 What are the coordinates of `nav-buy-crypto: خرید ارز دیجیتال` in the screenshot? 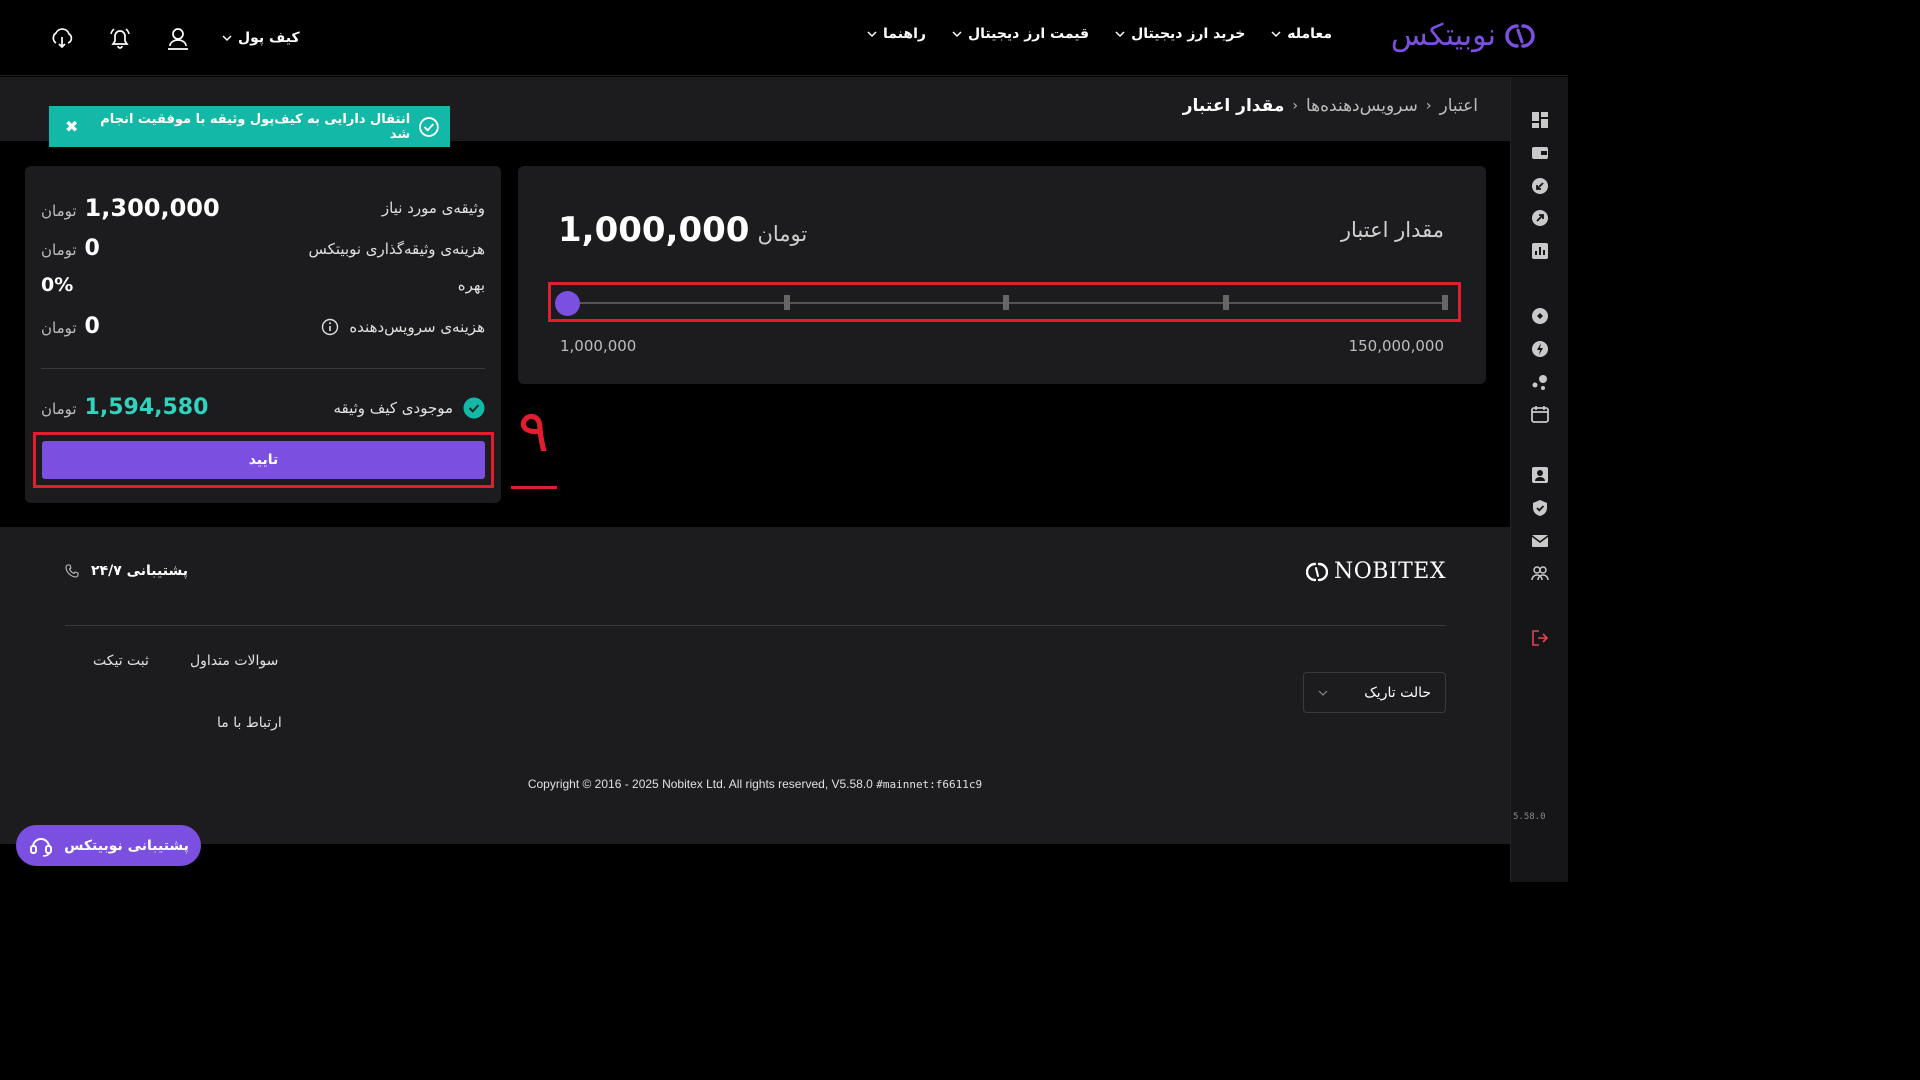 It's located at (1180, 34).